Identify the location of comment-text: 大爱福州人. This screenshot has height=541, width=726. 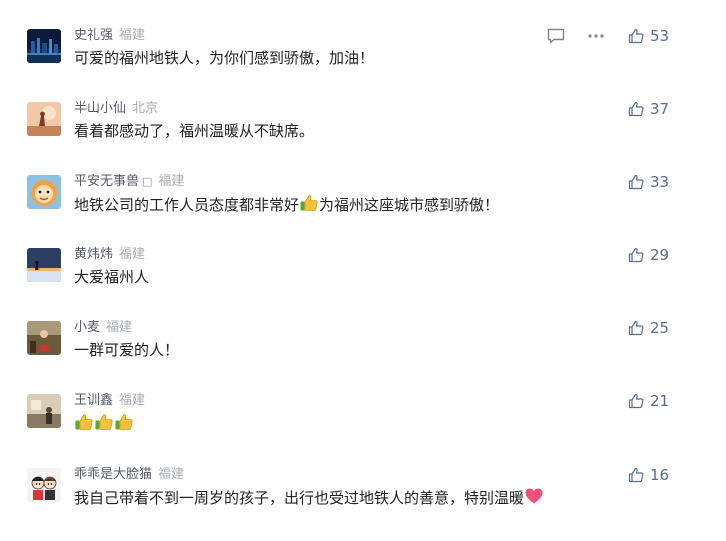
(112, 277).